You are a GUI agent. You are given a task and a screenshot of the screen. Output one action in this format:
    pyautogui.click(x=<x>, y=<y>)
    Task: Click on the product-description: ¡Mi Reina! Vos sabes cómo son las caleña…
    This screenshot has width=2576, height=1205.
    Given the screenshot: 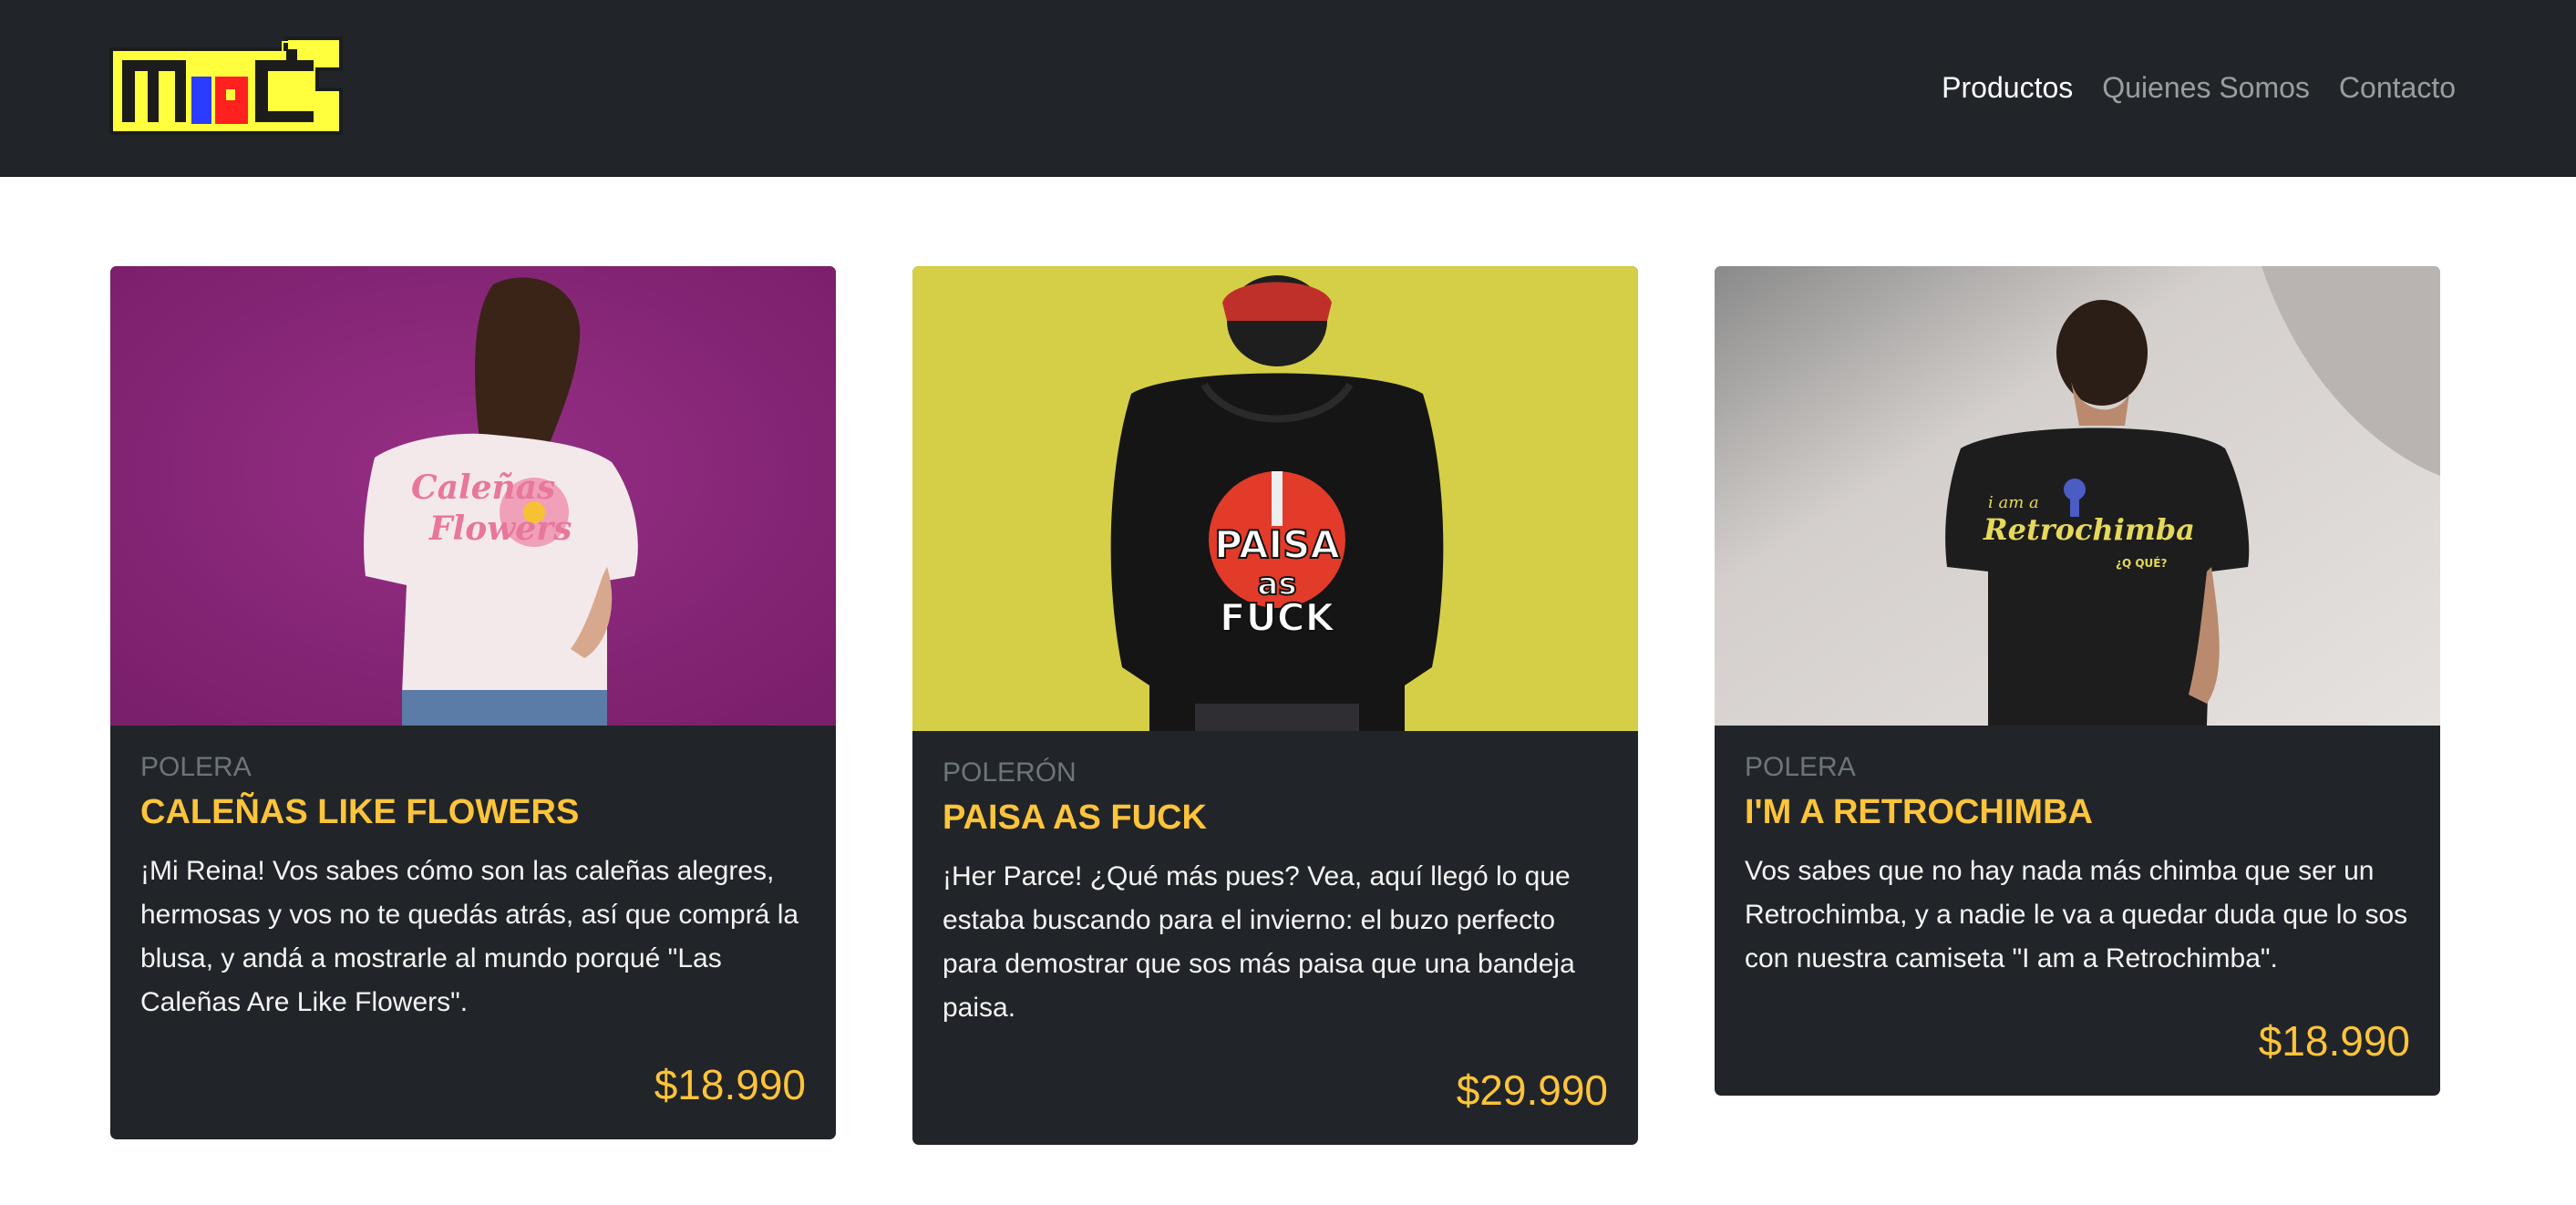 What is the action you would take?
    pyautogui.click(x=469, y=937)
    